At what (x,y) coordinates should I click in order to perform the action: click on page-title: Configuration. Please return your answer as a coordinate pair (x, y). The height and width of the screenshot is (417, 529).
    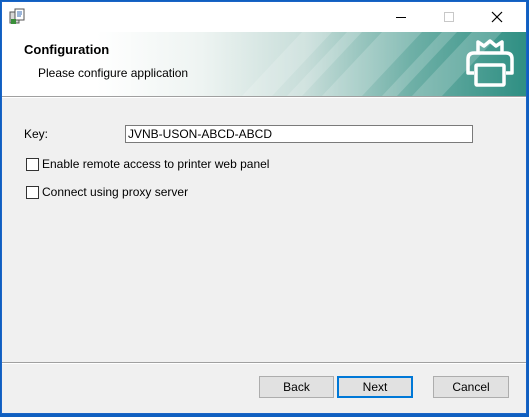
    Looking at the image, I should click on (67, 49).